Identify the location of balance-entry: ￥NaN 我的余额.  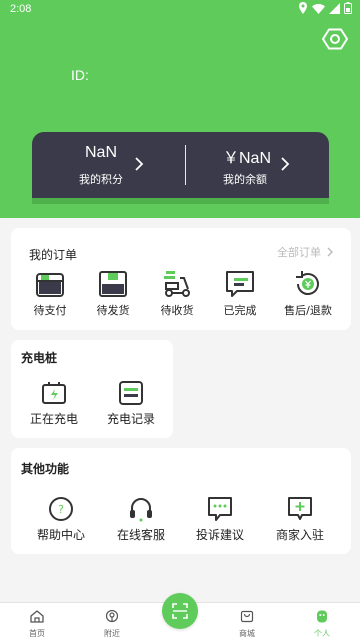
(255, 165).